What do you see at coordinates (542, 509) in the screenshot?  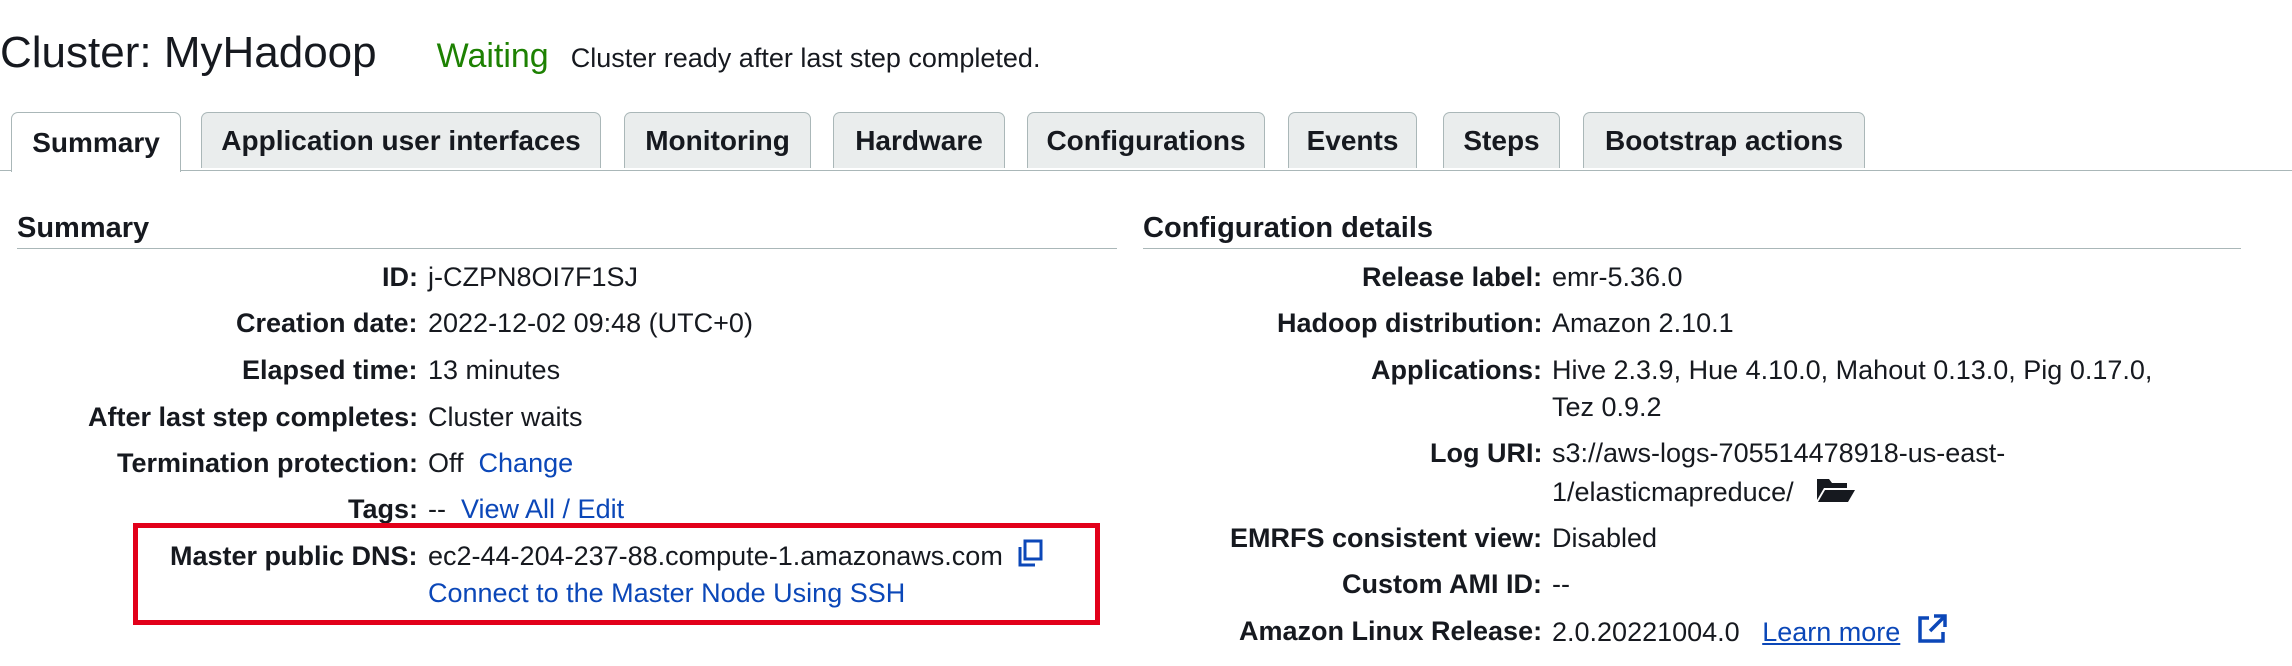 I see `view-all-edit-tags-link: View All / Edit` at bounding box center [542, 509].